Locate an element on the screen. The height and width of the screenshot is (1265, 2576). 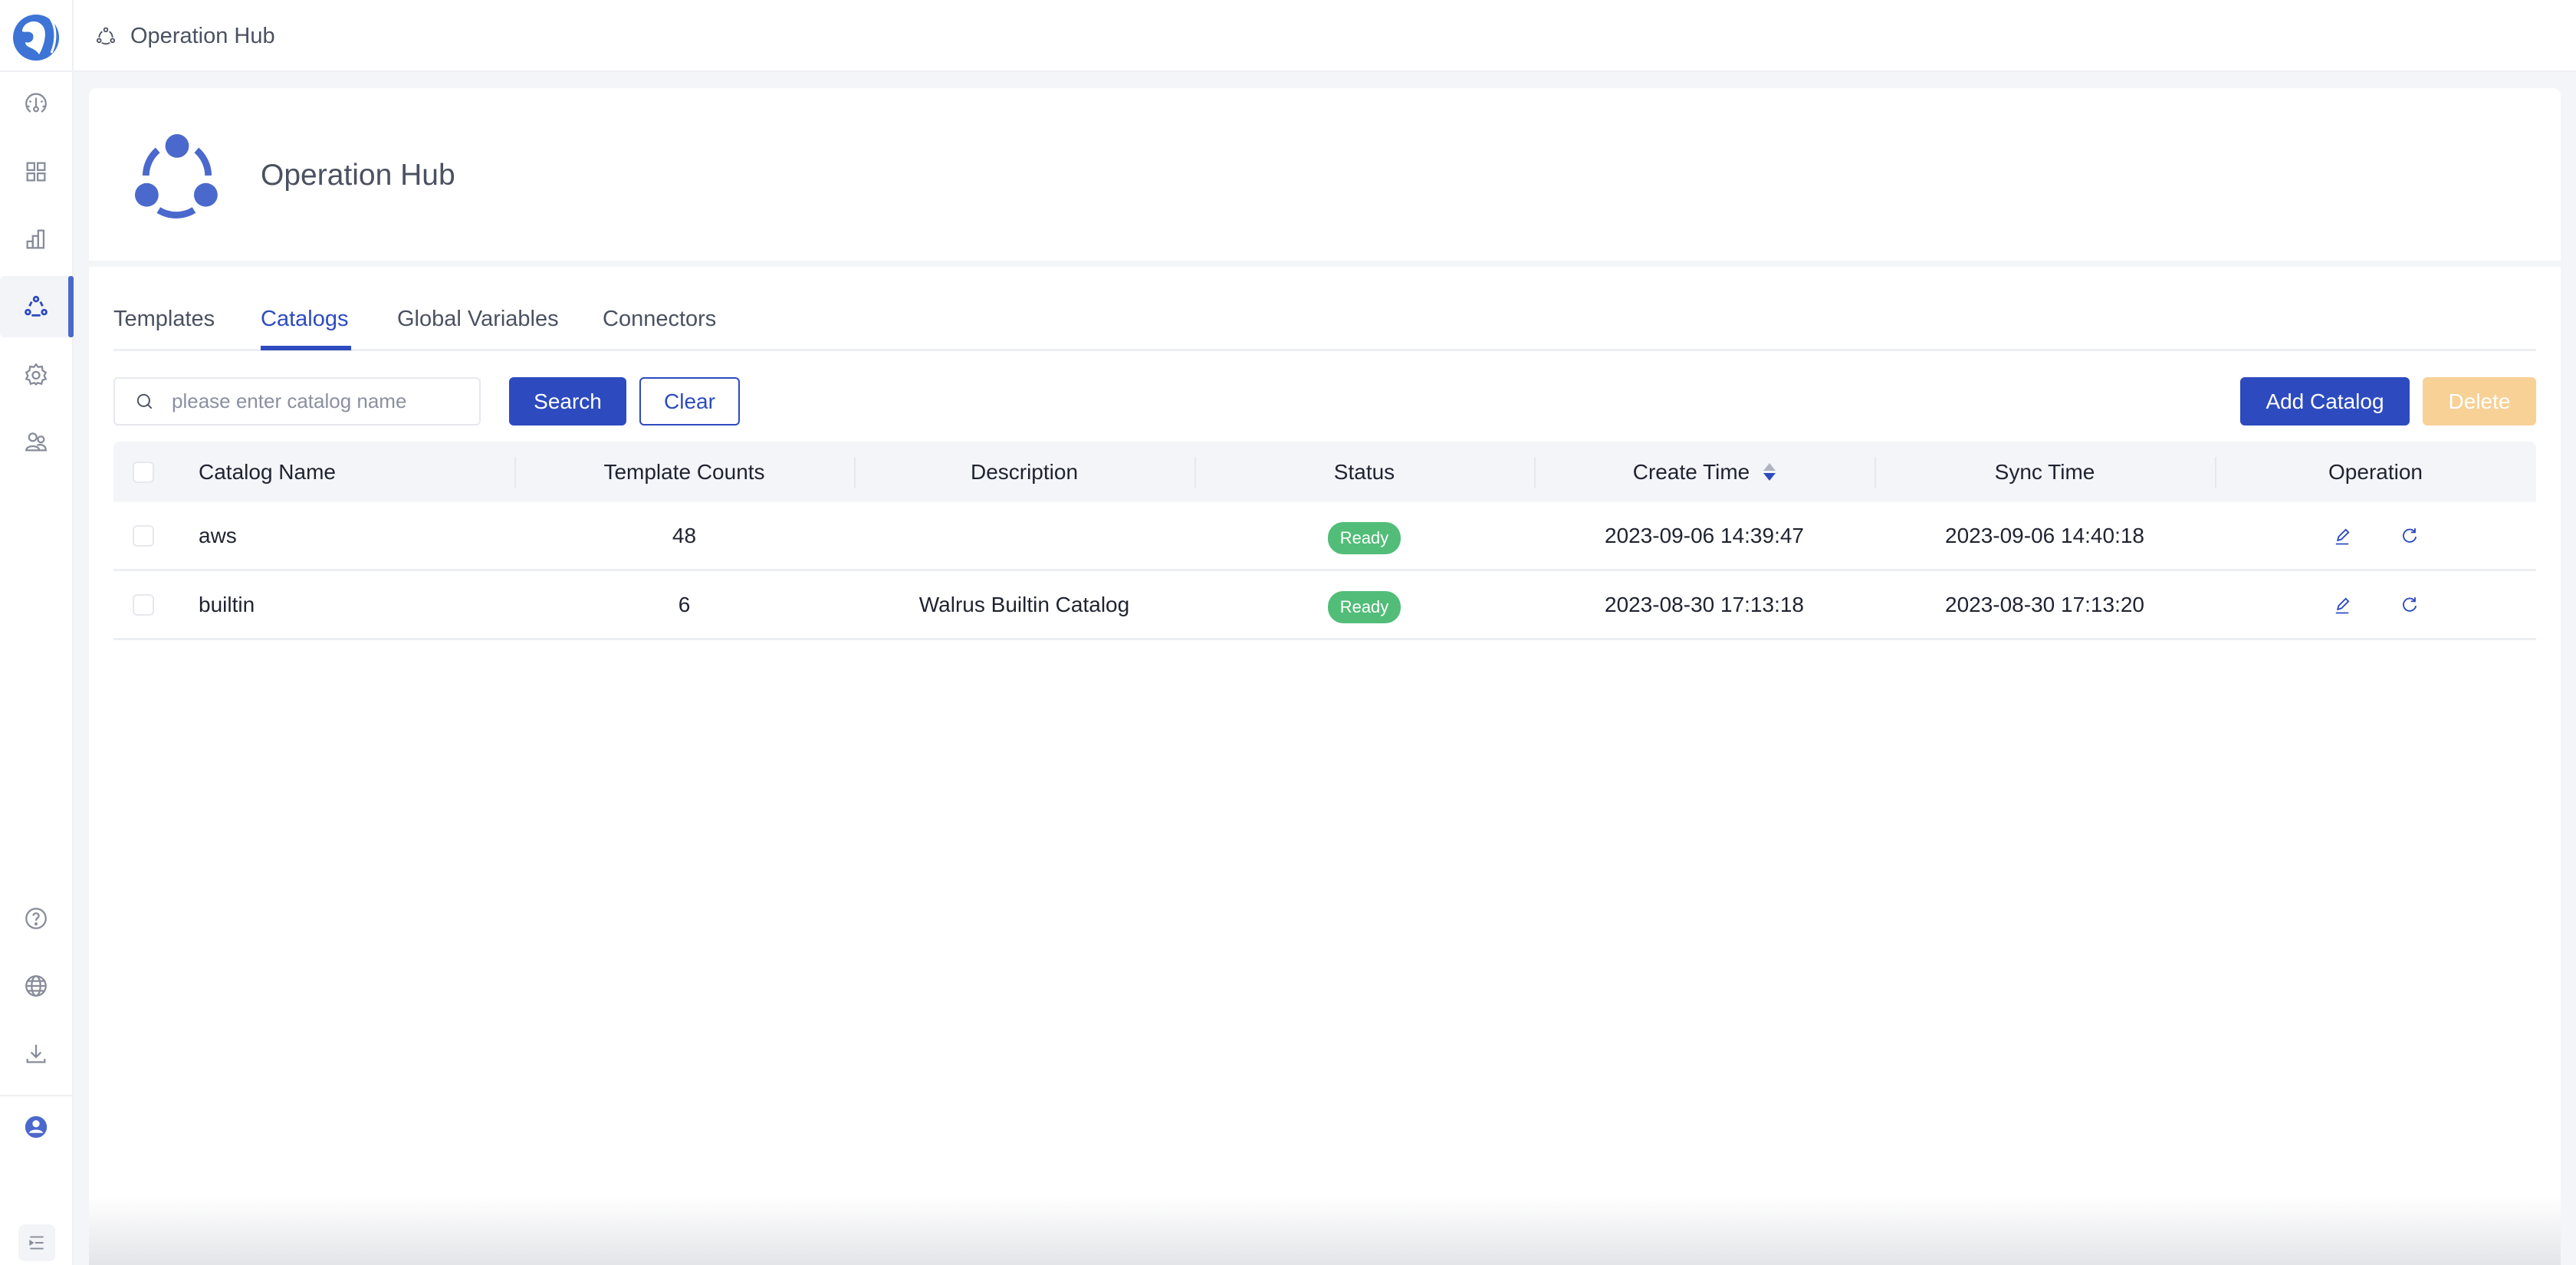
catalog-name: aws is located at coordinates (218, 535).